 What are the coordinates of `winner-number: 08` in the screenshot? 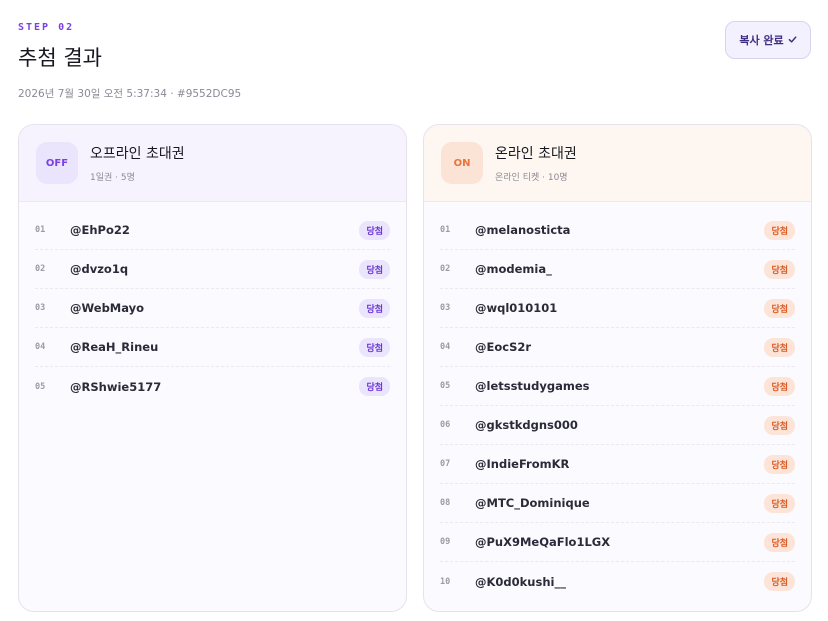 It's located at (445, 503).